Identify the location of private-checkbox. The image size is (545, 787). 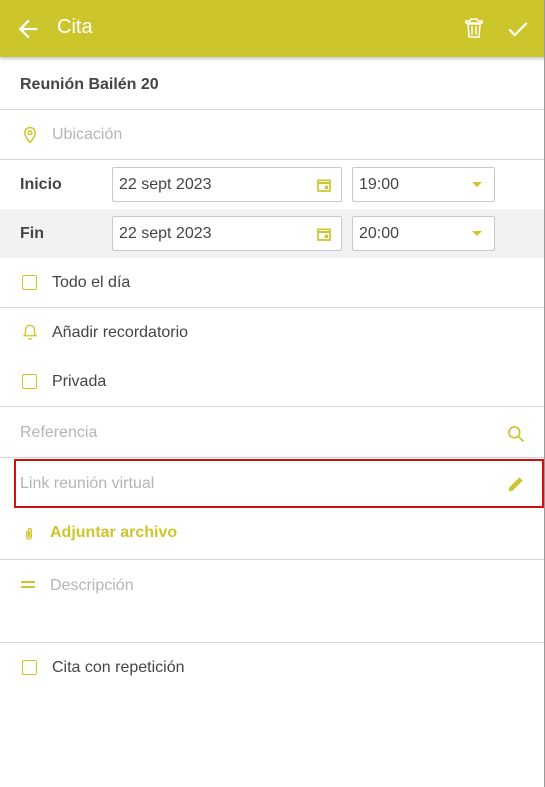
(29, 381).